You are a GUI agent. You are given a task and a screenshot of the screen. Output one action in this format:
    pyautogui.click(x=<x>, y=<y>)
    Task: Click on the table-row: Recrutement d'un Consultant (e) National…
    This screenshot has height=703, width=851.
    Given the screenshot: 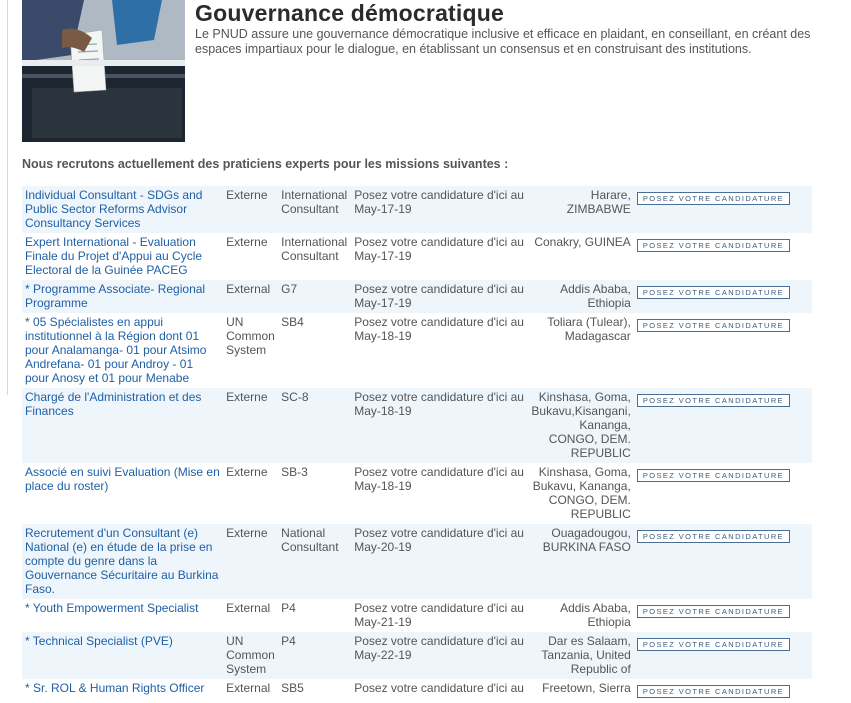 What is the action you would take?
    pyautogui.click(x=417, y=561)
    